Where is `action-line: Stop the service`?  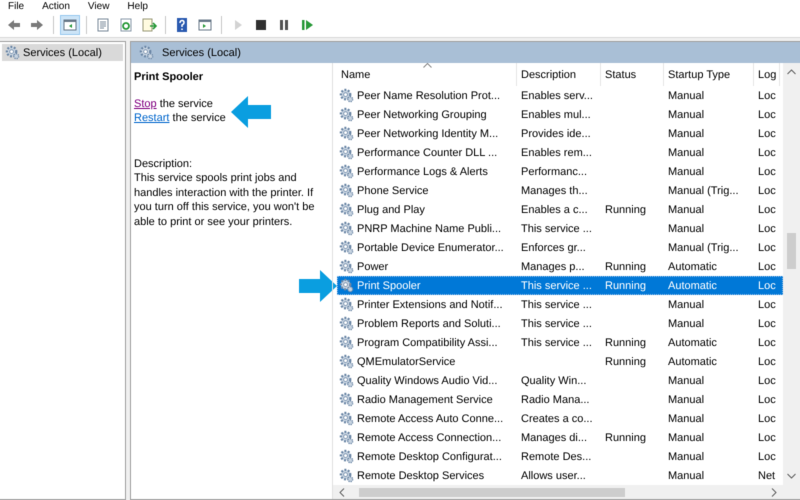
action-line: Stop the service is located at coordinates (174, 104).